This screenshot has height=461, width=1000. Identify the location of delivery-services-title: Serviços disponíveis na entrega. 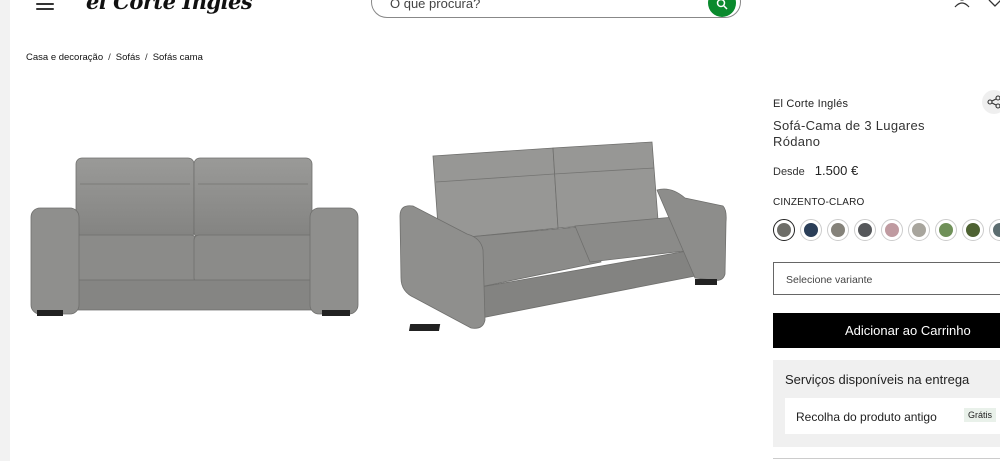
(877, 379).